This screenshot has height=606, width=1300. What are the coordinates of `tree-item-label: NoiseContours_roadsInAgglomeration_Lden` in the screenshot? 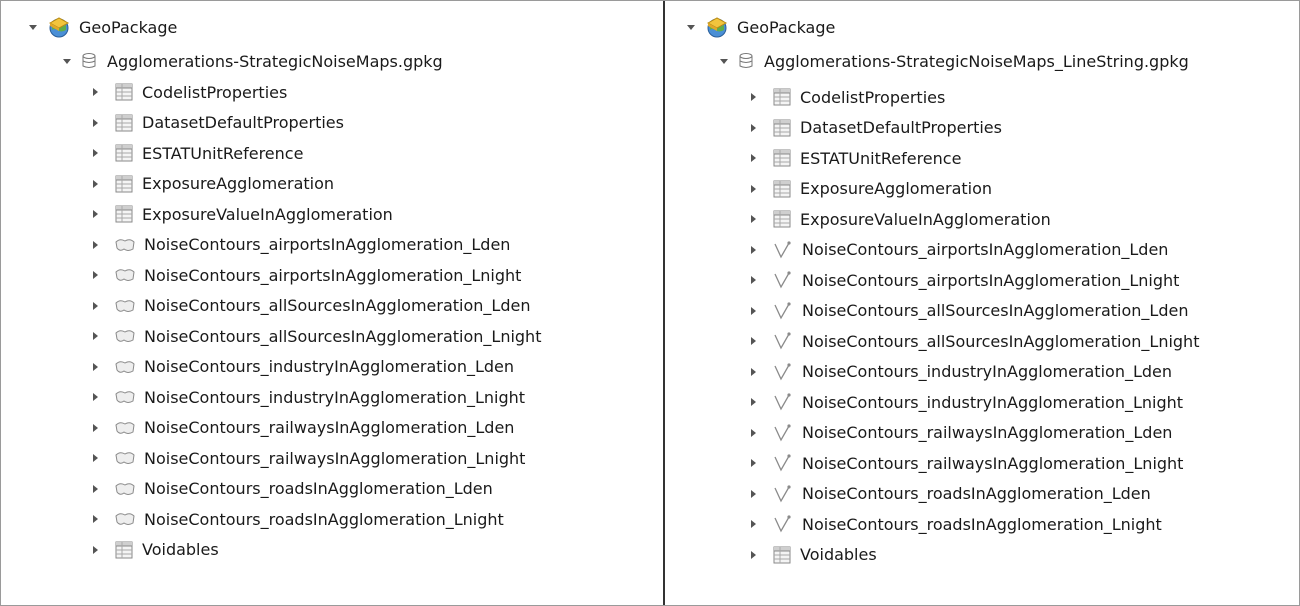 It's located at (976, 494).